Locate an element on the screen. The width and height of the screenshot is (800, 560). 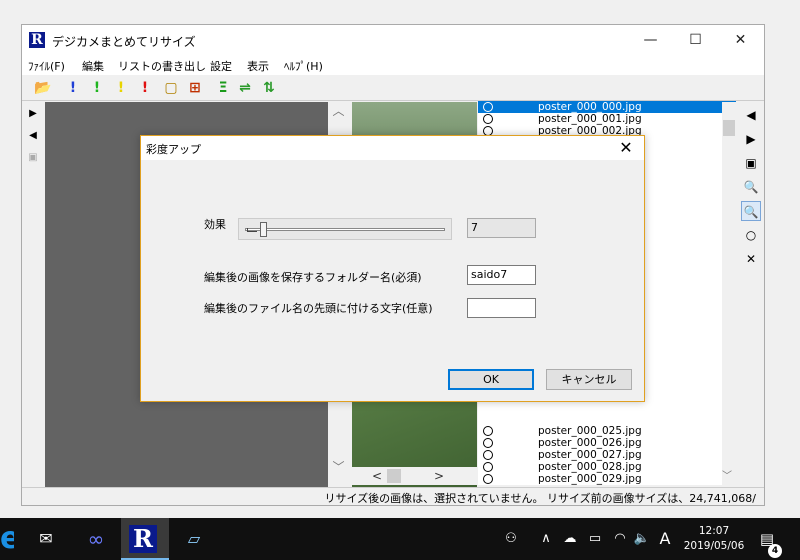
menu-edit: 編集 is located at coordinates (93, 66).